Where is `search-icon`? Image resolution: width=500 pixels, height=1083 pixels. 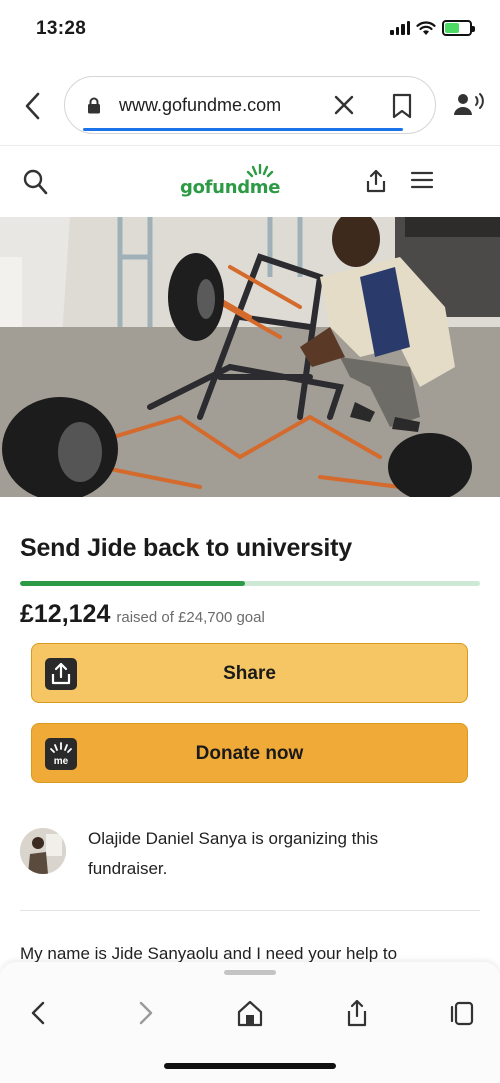
search-icon is located at coordinates (35, 182).